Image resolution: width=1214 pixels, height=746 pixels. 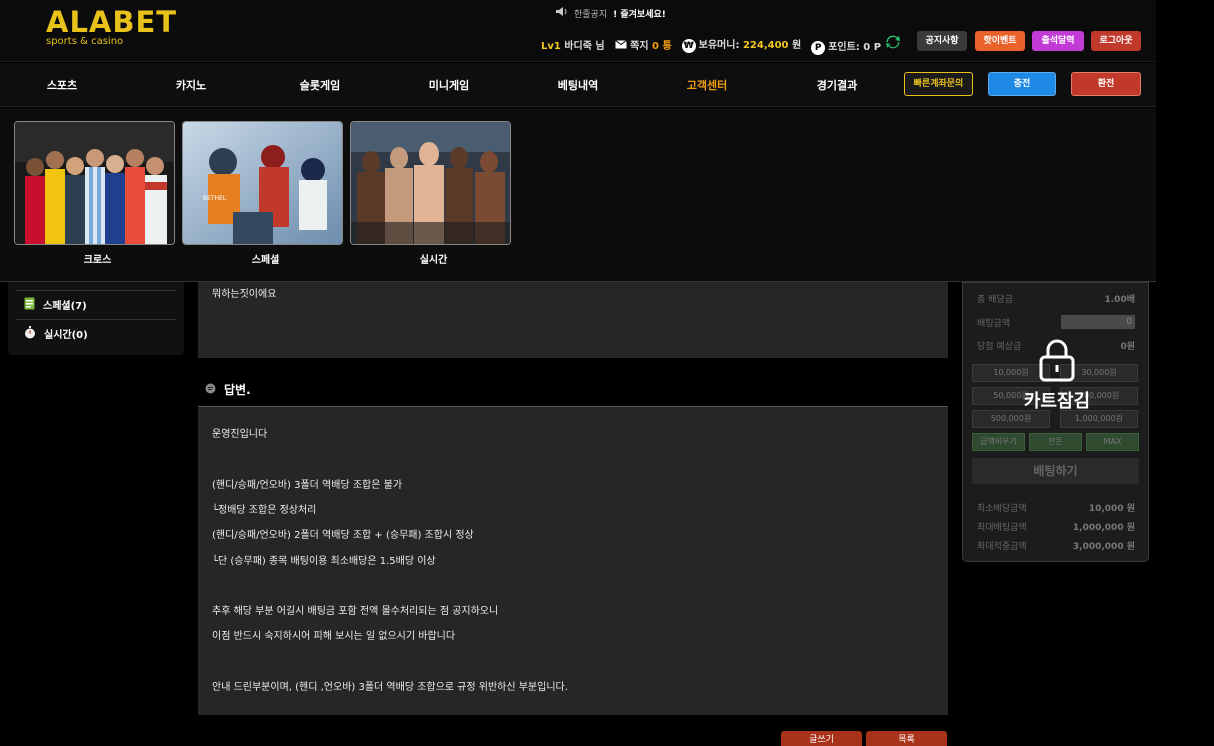 I want to click on nav-customer-center: 고객센터, so click(x=707, y=85).